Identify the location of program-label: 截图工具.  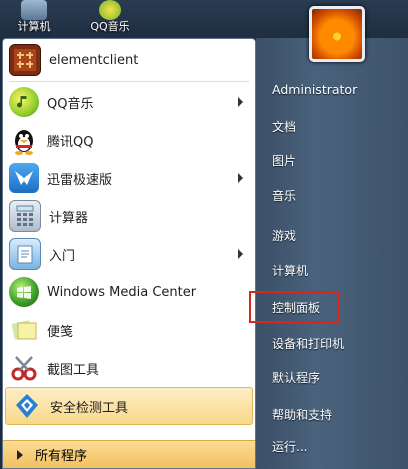
(73, 370).